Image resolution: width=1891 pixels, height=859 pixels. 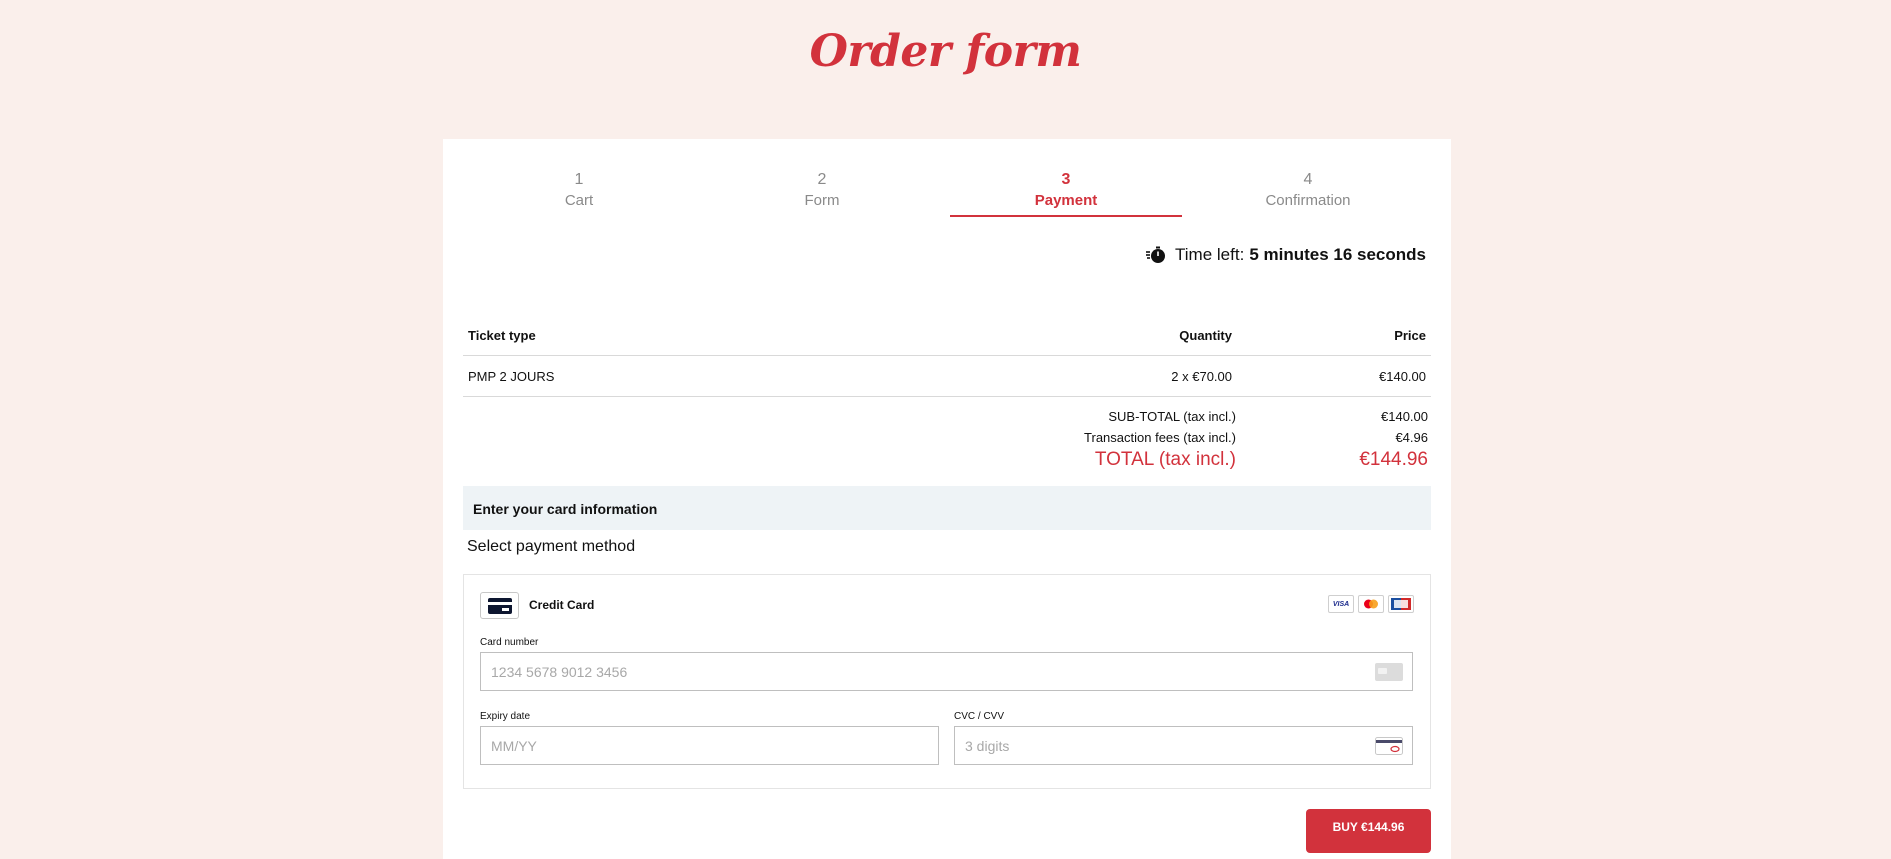 I want to click on page-title: Order form, so click(x=945, y=51).